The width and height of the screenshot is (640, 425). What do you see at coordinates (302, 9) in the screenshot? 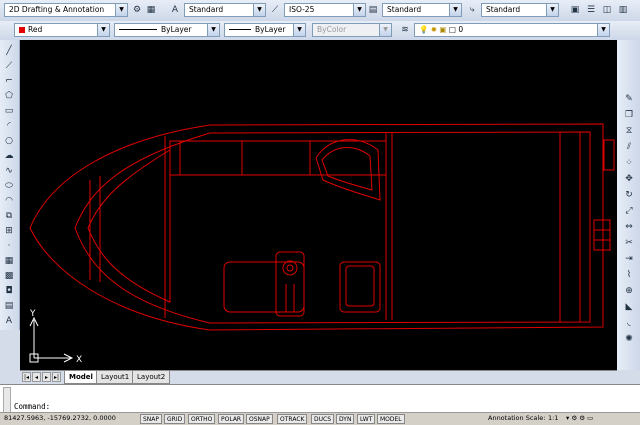
I see `dimension-style-value: ISO-25` at bounding box center [302, 9].